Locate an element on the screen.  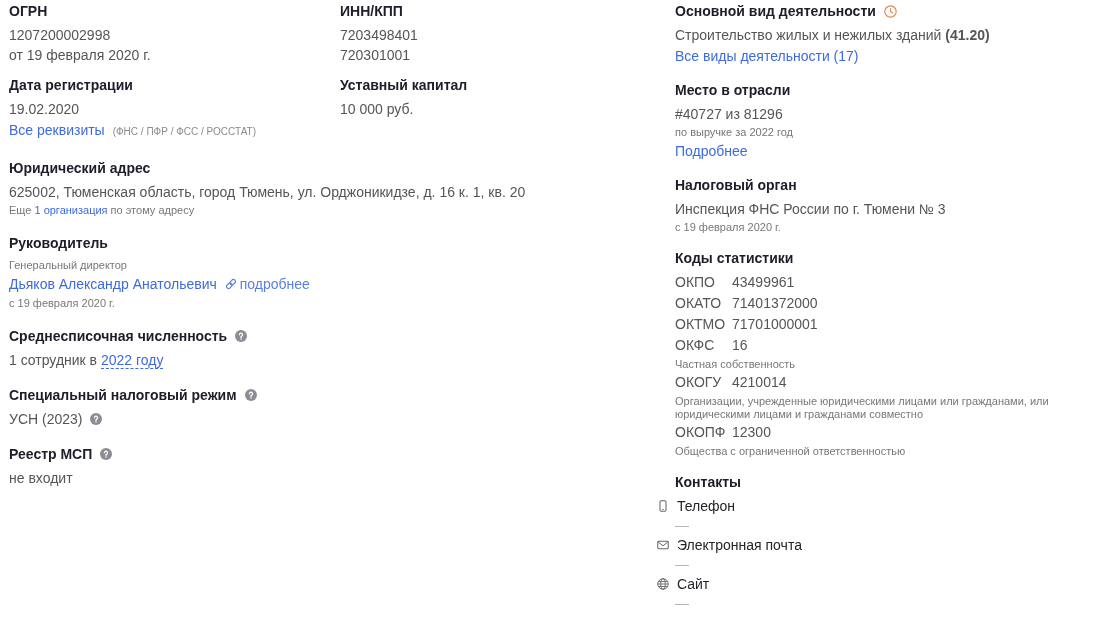
caption-text: Еще 1 организация по этому адресу is located at coordinates (102, 209).